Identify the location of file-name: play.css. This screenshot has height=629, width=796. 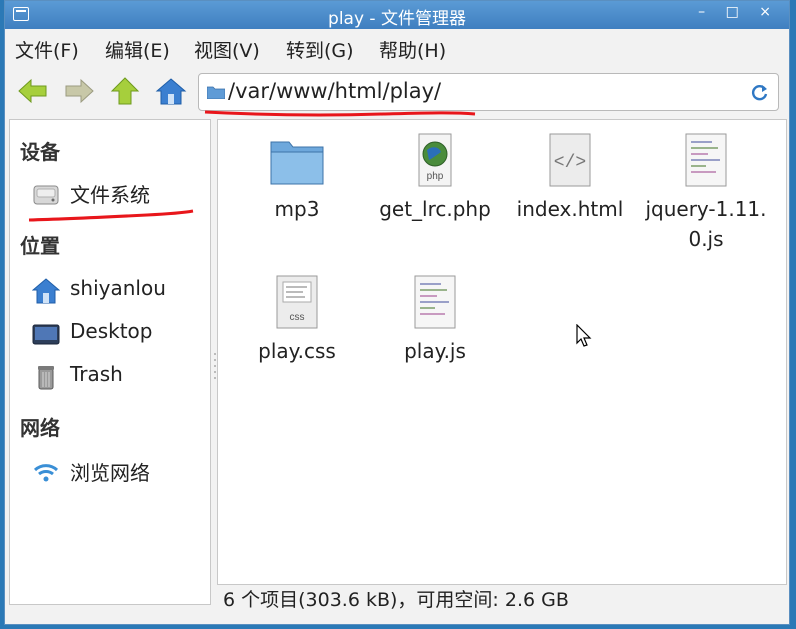
(297, 351).